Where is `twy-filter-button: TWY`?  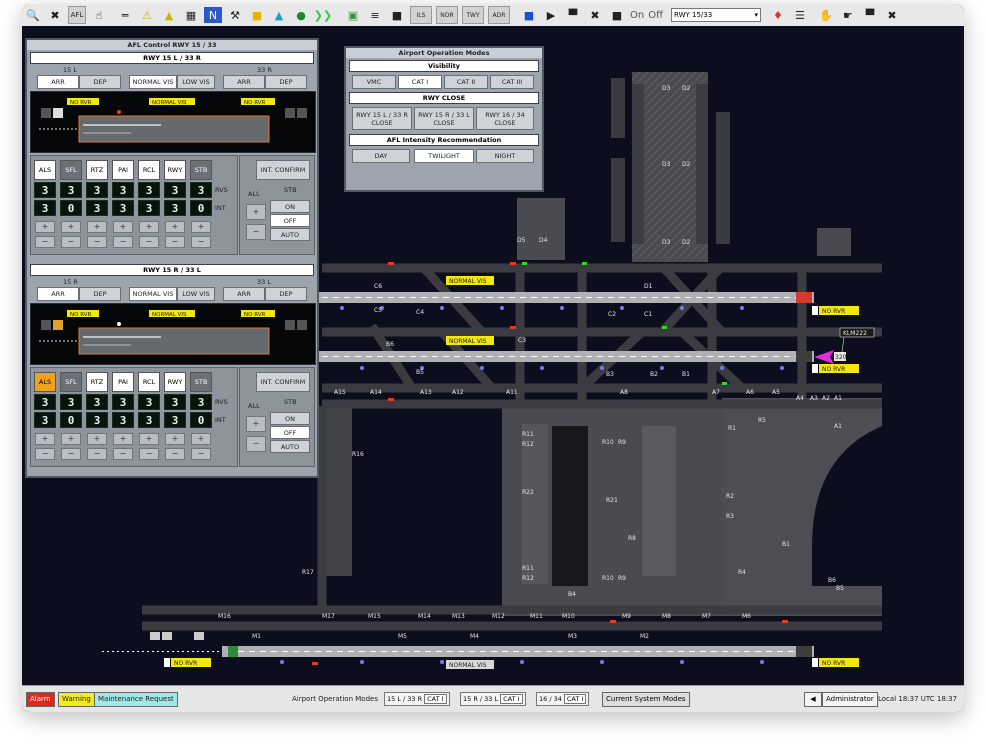 twy-filter-button: TWY is located at coordinates (473, 15).